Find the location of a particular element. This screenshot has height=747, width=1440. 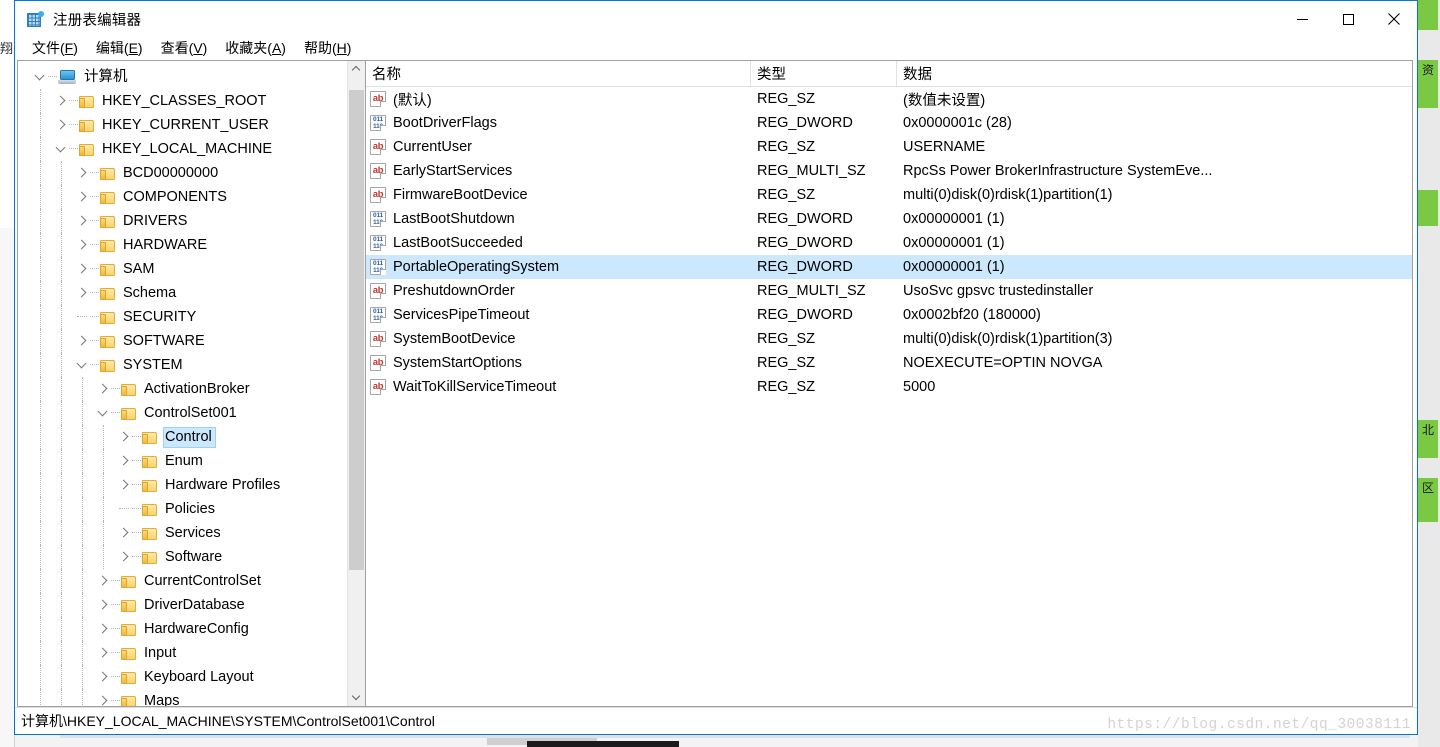

tree-item-activationbroker: ActivationBroker is located at coordinates (183, 389).